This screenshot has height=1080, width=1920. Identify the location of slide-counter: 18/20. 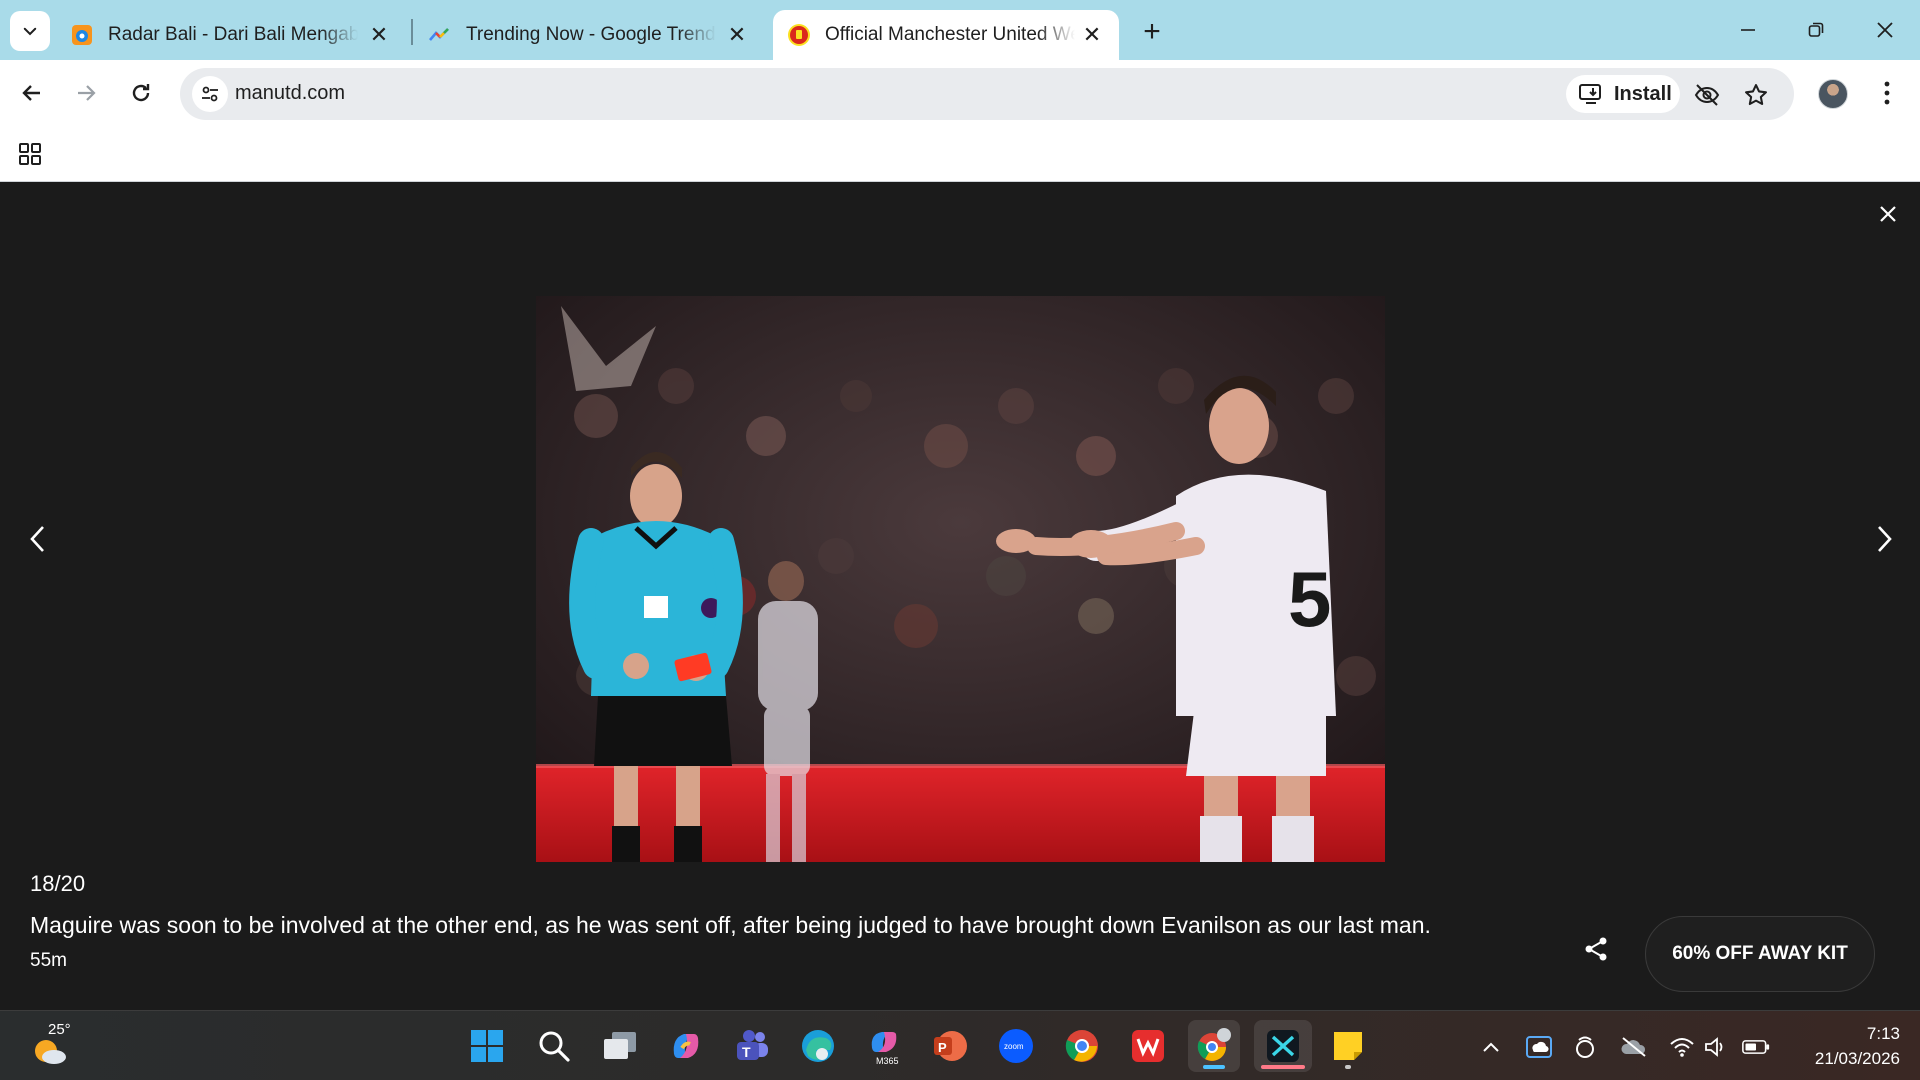
(58, 883).